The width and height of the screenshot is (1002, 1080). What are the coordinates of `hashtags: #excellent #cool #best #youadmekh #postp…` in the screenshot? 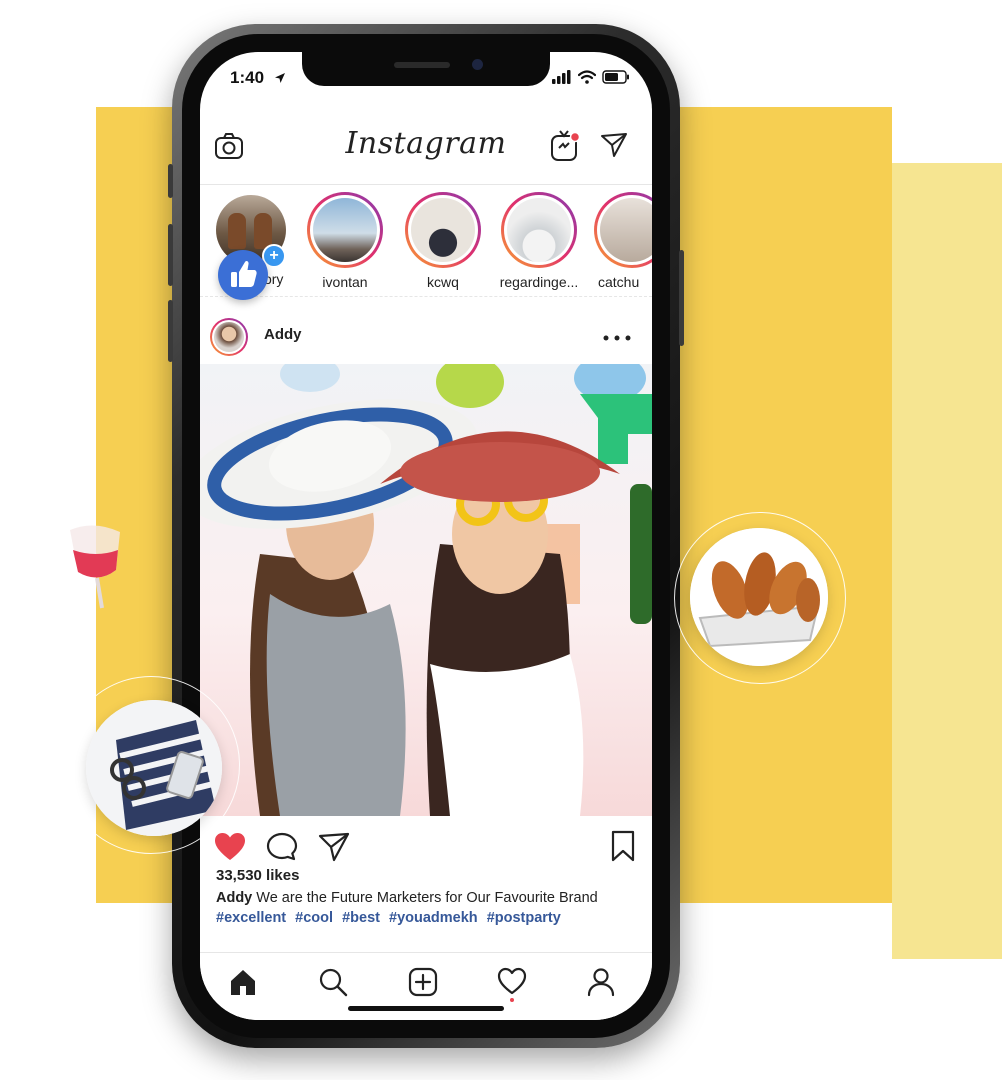 It's located at (391, 918).